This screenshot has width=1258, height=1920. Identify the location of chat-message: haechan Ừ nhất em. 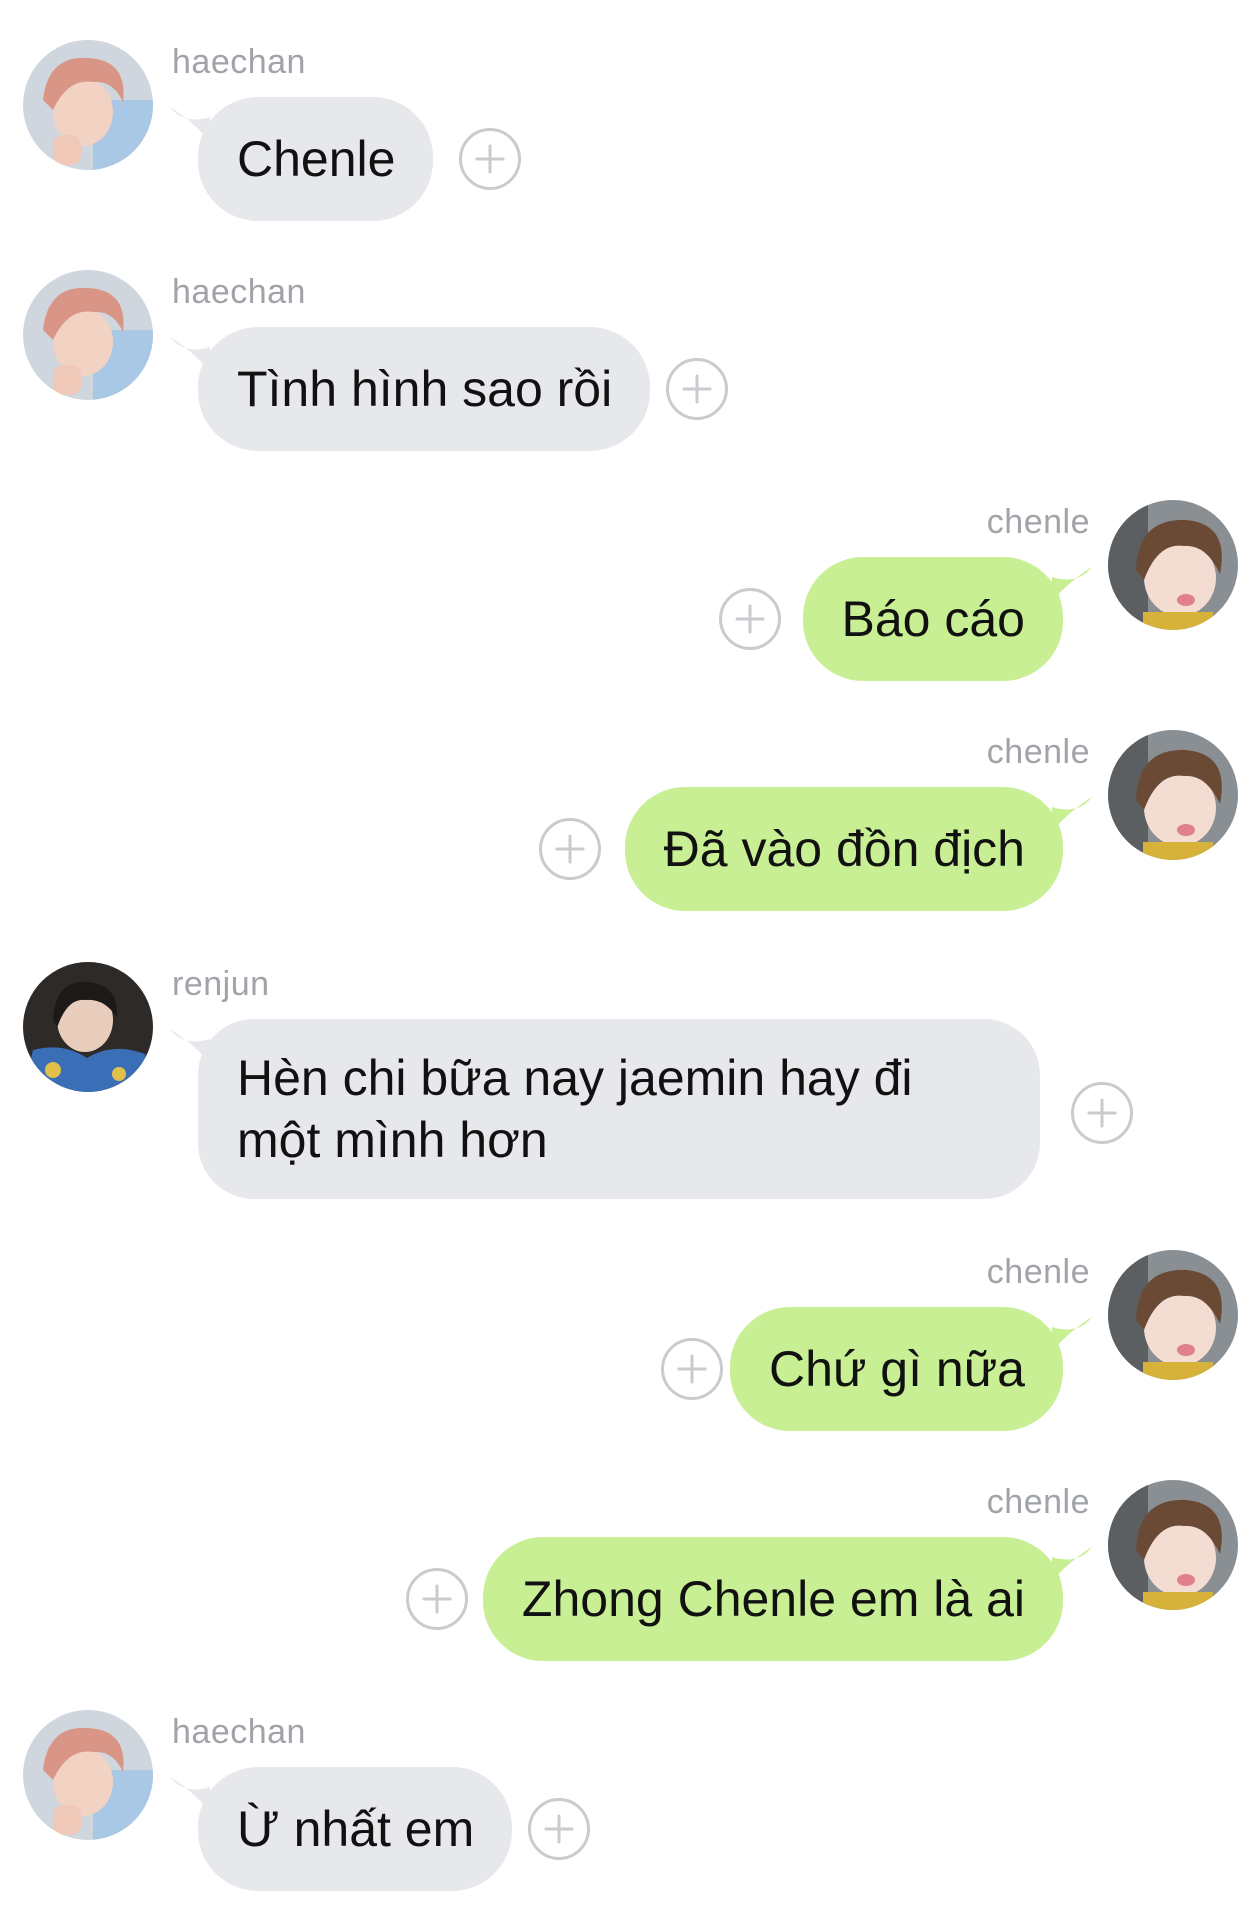
(629, 1780).